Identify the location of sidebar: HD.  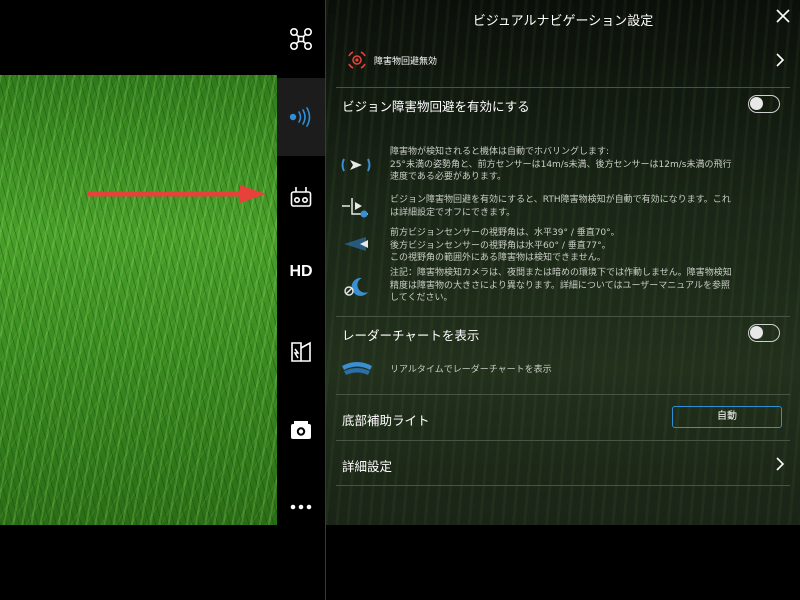
(301, 300).